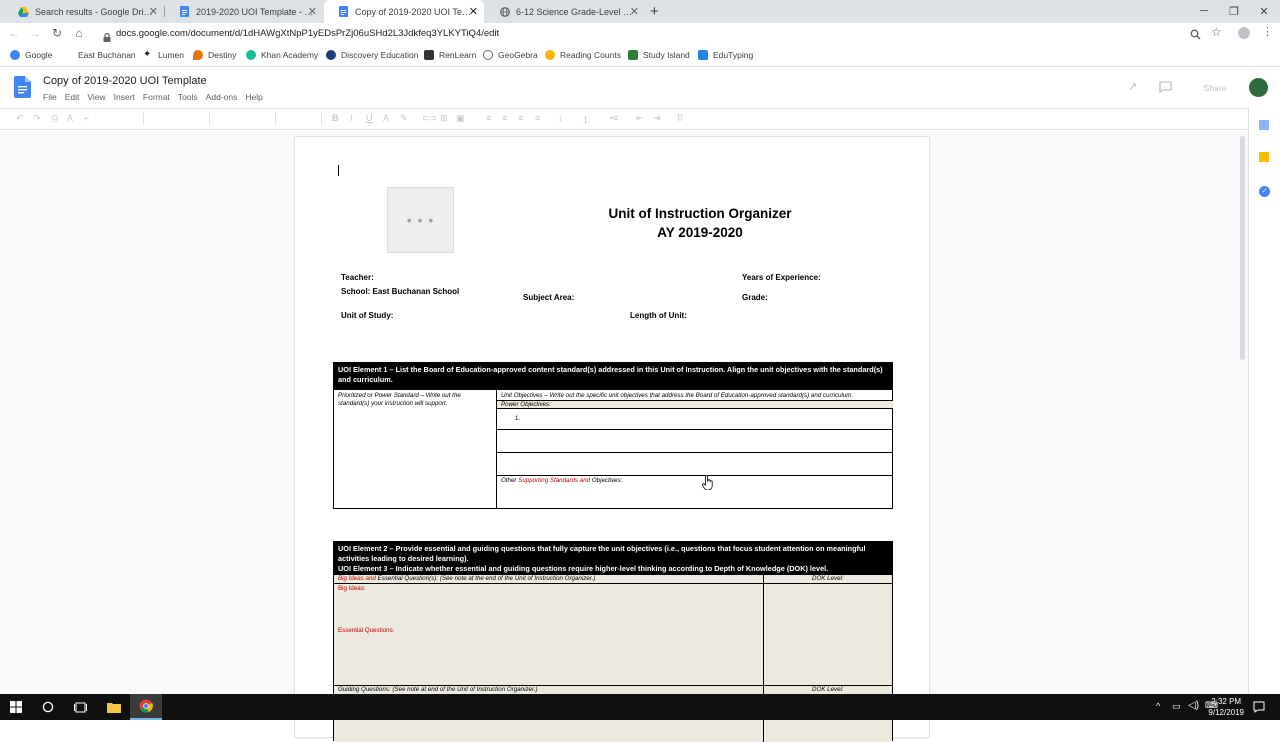 The height and width of the screenshot is (742, 1280). Describe the element at coordinates (282, 55) in the screenshot. I see `bookmark-khan-academy: Khan Academy` at that location.